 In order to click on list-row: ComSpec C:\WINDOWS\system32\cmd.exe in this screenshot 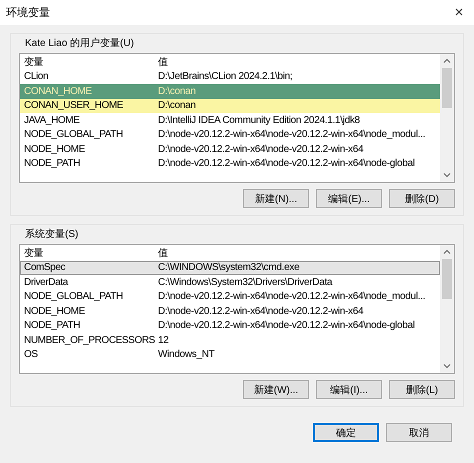, I will do `click(230, 267)`.